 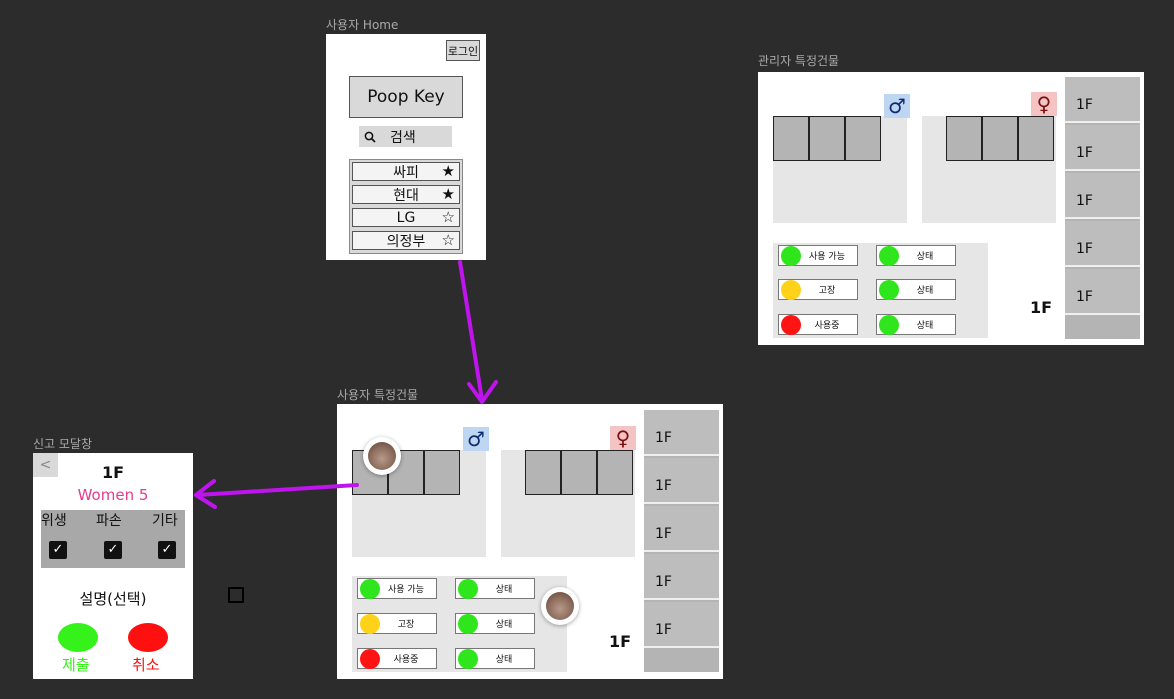 I want to click on poop-key-button: Poop Key, so click(x=406, y=97).